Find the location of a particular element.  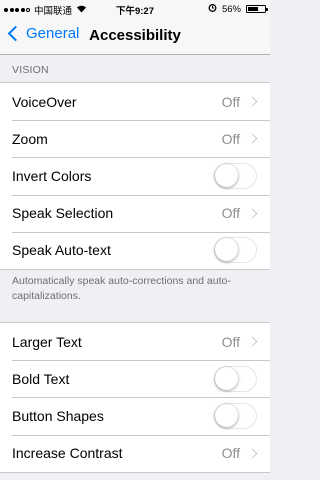

settings-row-invert-colors: Invert Colors is located at coordinates (135, 175).